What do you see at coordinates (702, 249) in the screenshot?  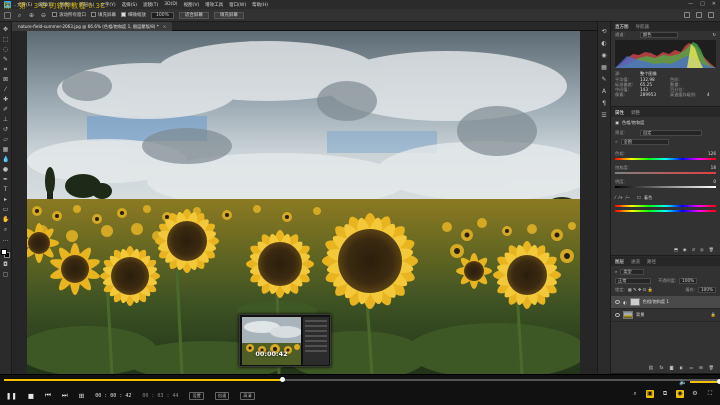 I see `visibility-icon: ◎` at bounding box center [702, 249].